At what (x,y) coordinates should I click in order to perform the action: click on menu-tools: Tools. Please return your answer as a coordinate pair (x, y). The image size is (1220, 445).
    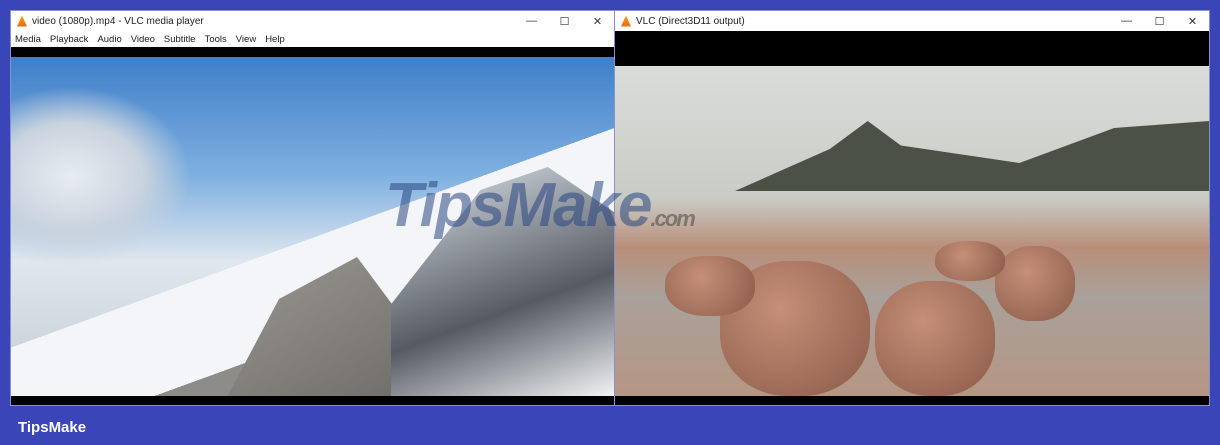
    Looking at the image, I should click on (216, 39).